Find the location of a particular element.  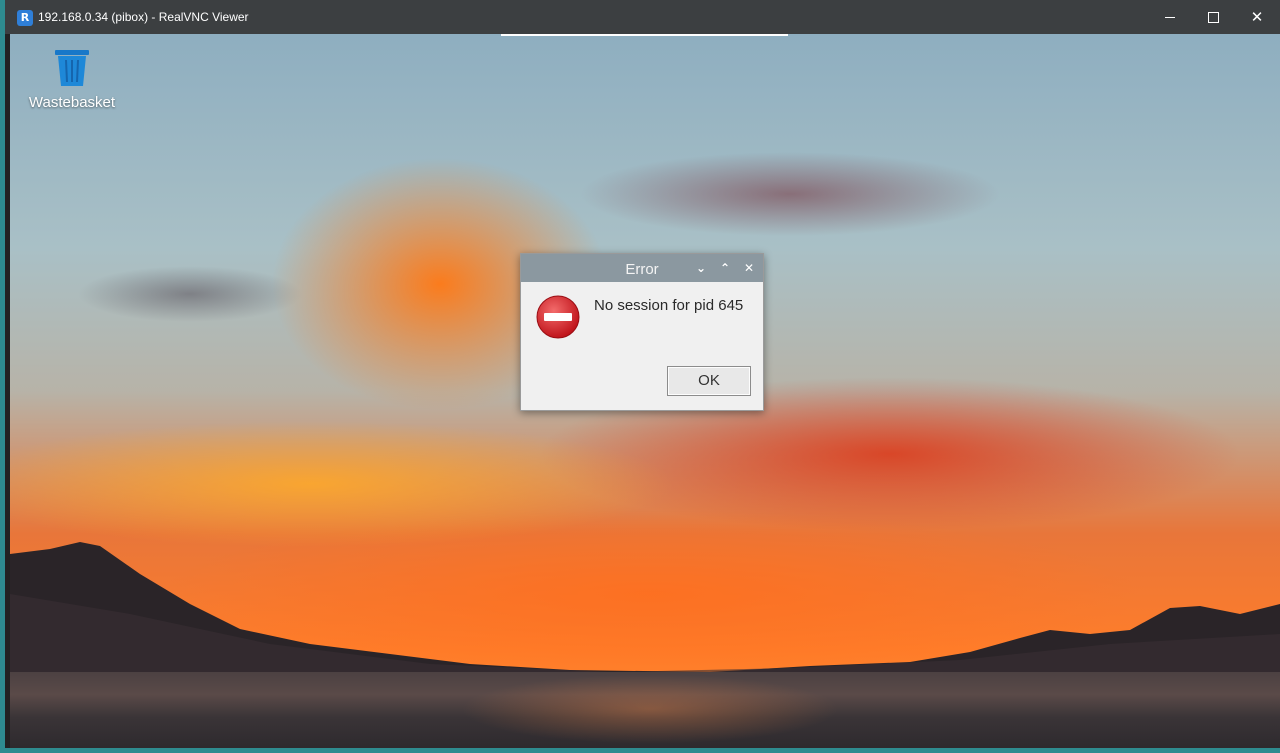

dialog-minimize-button: ⌄ is located at coordinates (701, 268).